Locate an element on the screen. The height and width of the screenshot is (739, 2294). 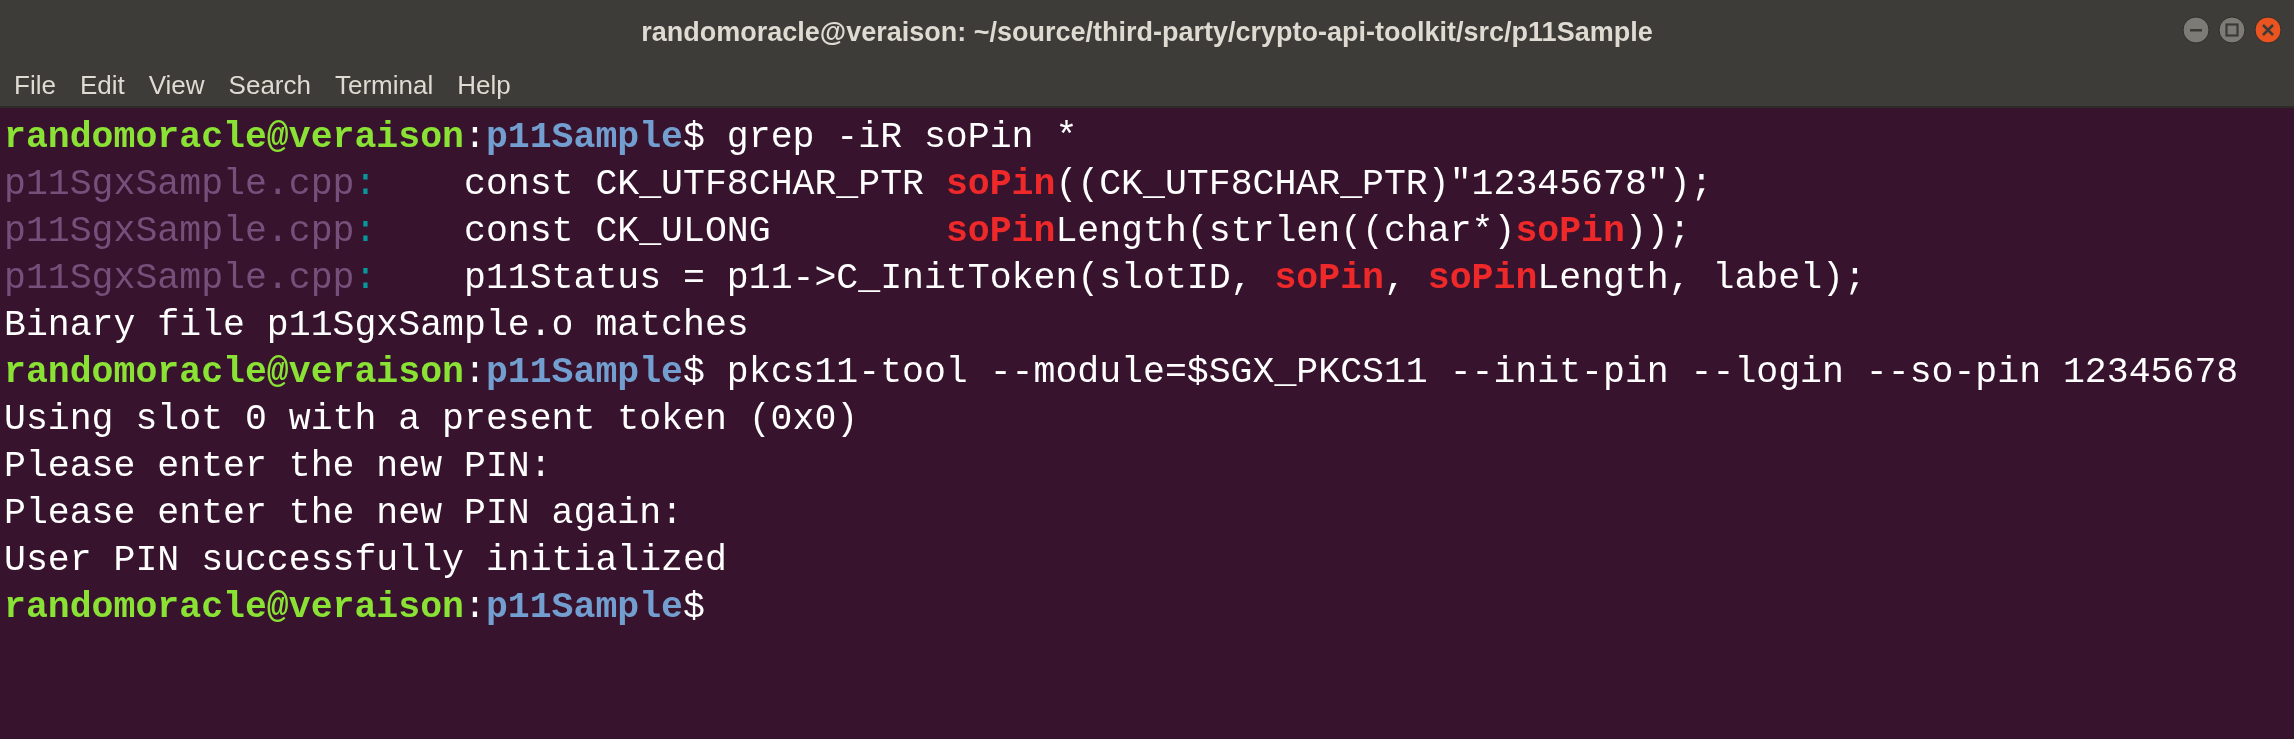
window-title: randomoracle@veraison: ~/source/third-party/crypto-api-toolkit/src/p11Sample is located at coordinates (1147, 32).